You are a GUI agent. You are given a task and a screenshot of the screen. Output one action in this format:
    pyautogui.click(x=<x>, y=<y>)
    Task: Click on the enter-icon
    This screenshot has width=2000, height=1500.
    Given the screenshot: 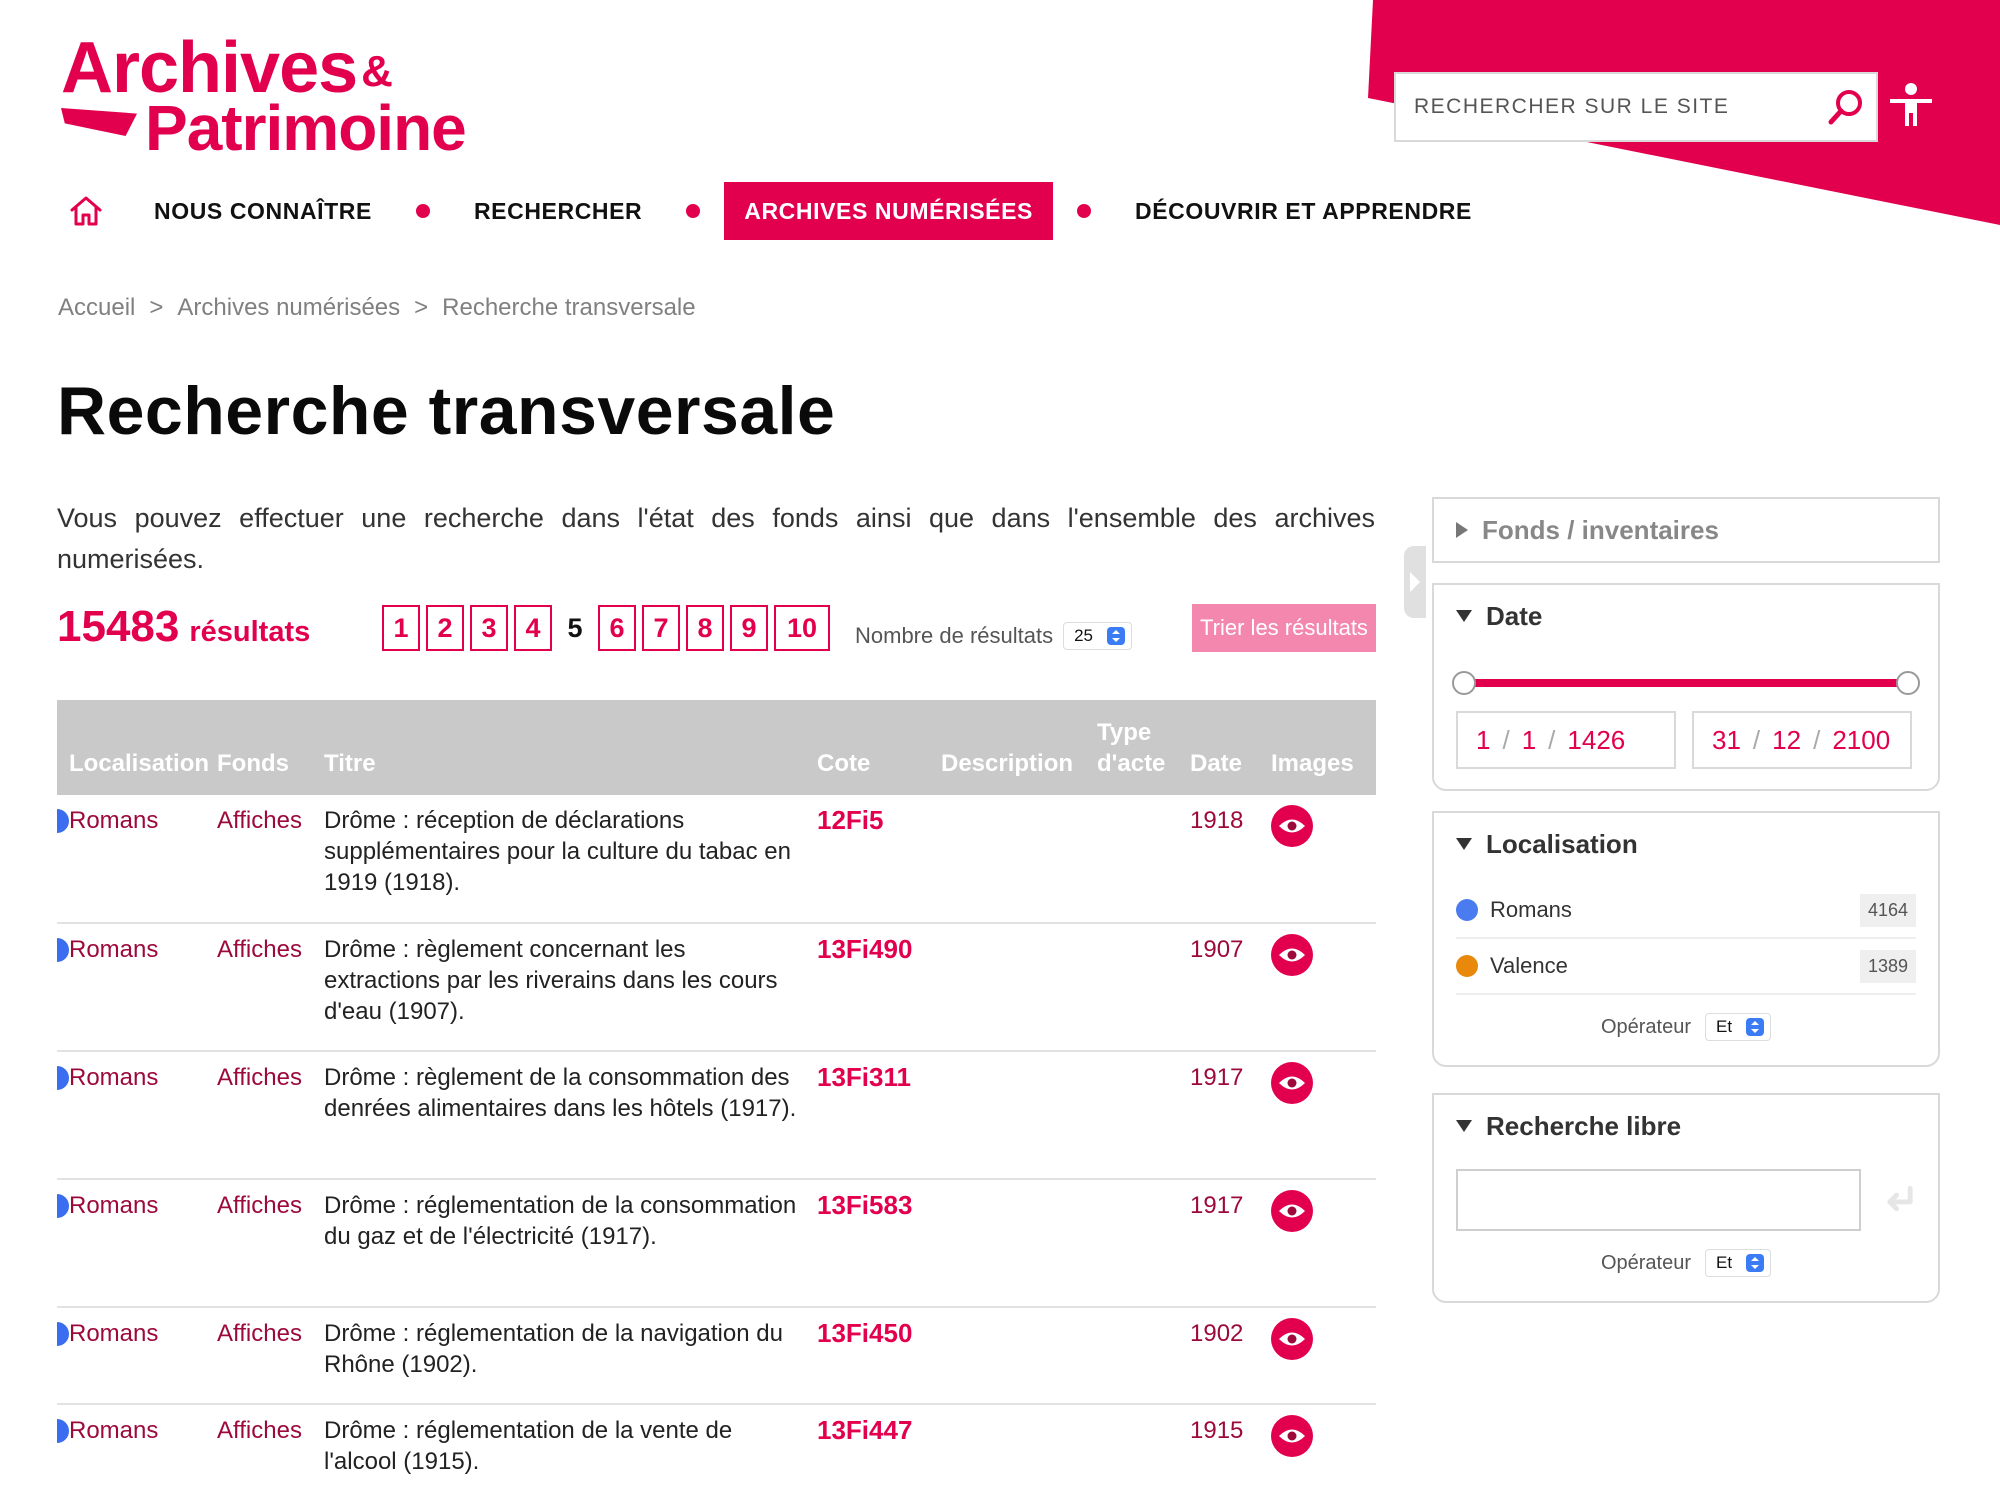 What is the action you would take?
    pyautogui.click(x=1898, y=1200)
    